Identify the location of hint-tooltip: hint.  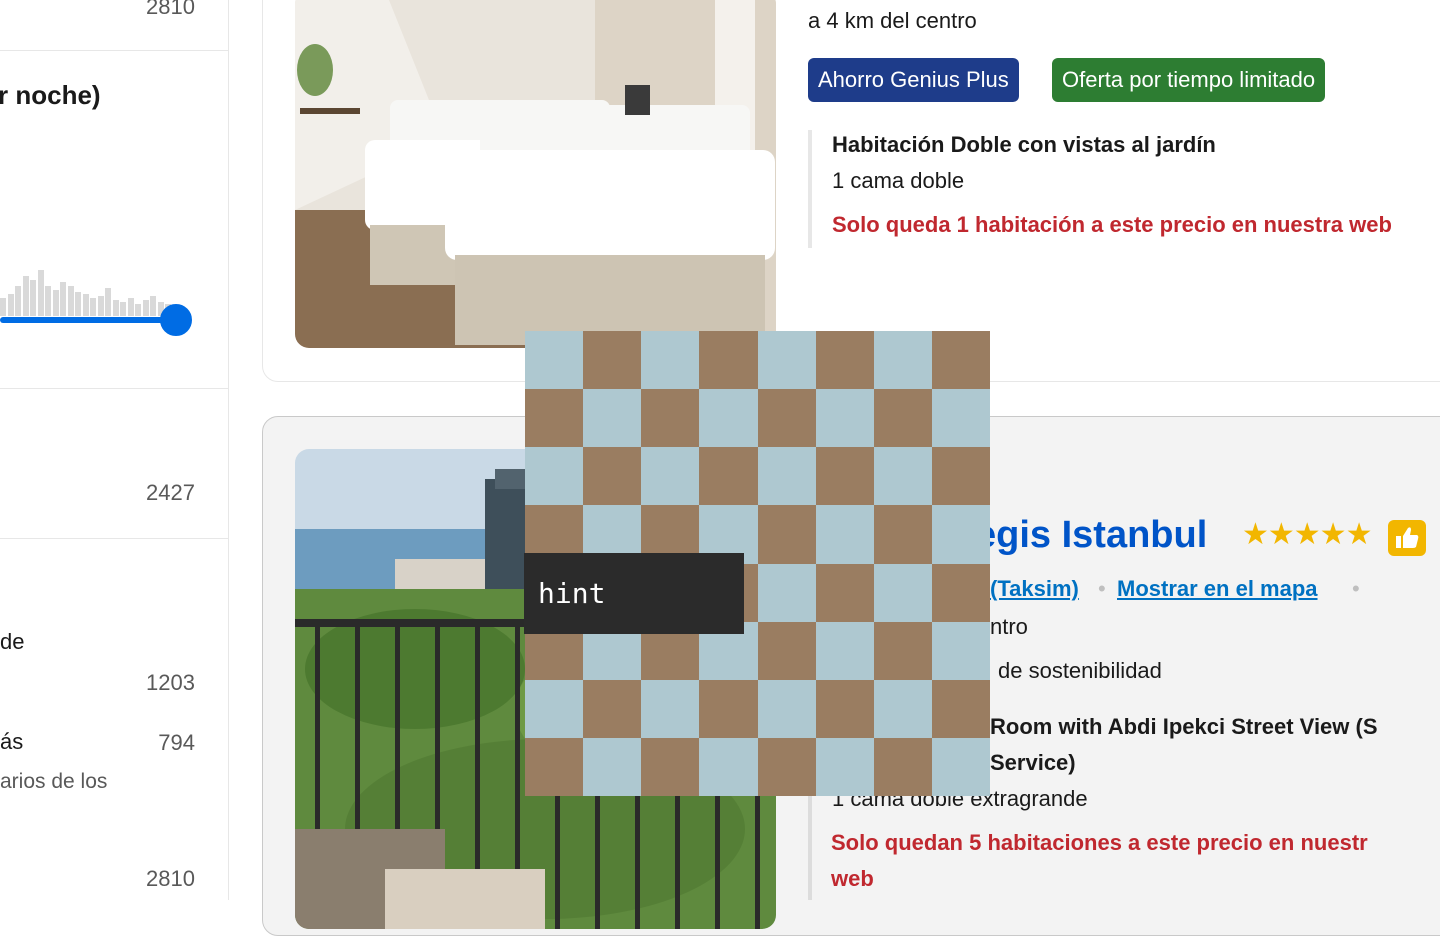
(634, 593).